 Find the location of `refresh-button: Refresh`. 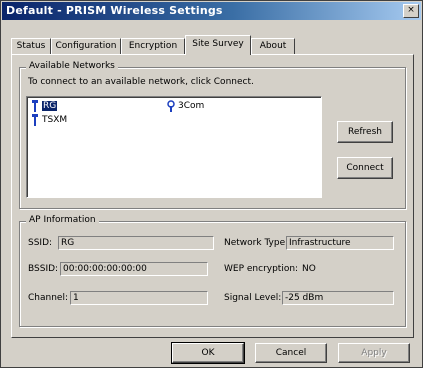

refresh-button: Refresh is located at coordinates (365, 132).